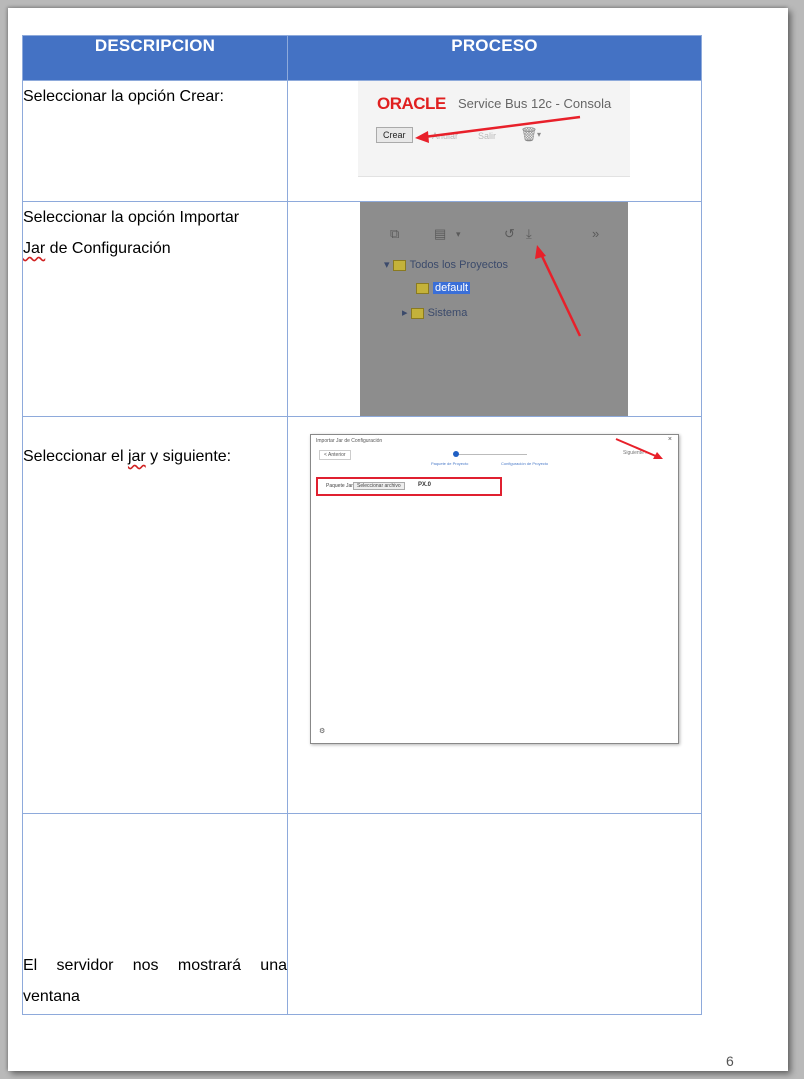  I want to click on description-cell: Seleccionar la opción Crear:, so click(155, 141).